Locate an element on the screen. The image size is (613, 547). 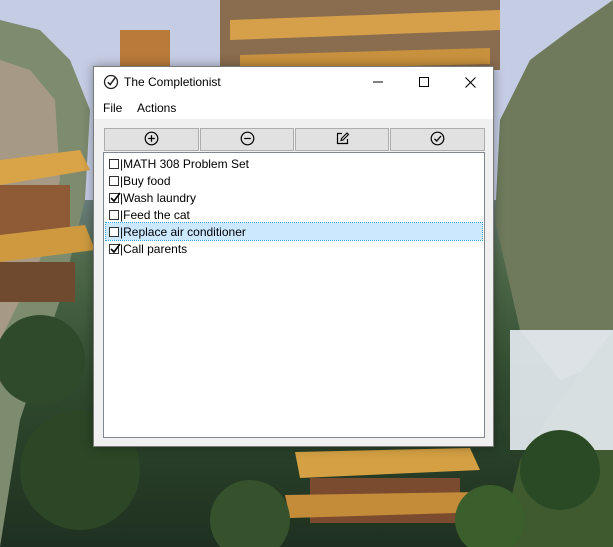
minimize-button is located at coordinates (378, 82).